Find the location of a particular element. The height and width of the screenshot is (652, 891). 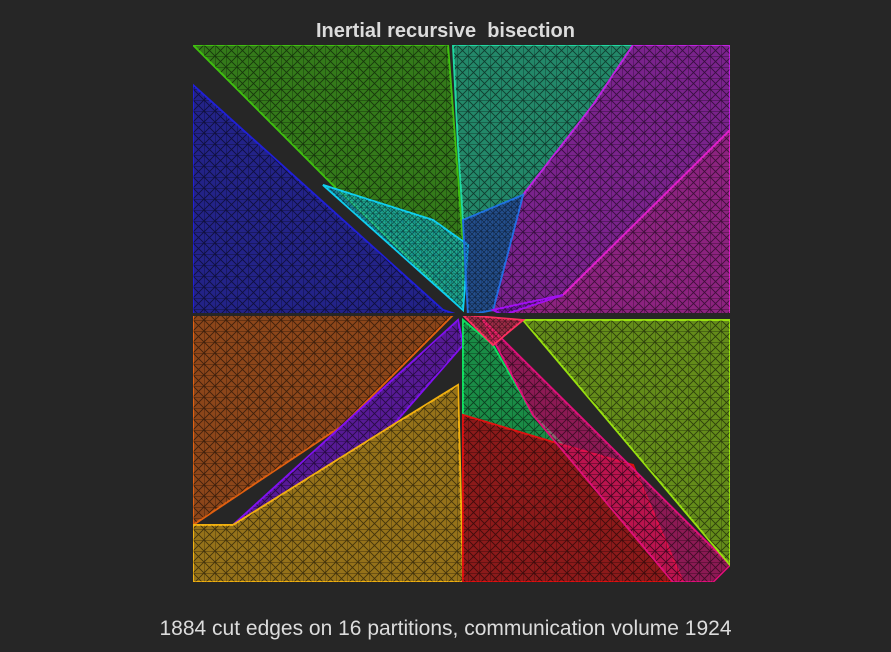

chart-title: Inertial recursive bisection is located at coordinates (445, 31).